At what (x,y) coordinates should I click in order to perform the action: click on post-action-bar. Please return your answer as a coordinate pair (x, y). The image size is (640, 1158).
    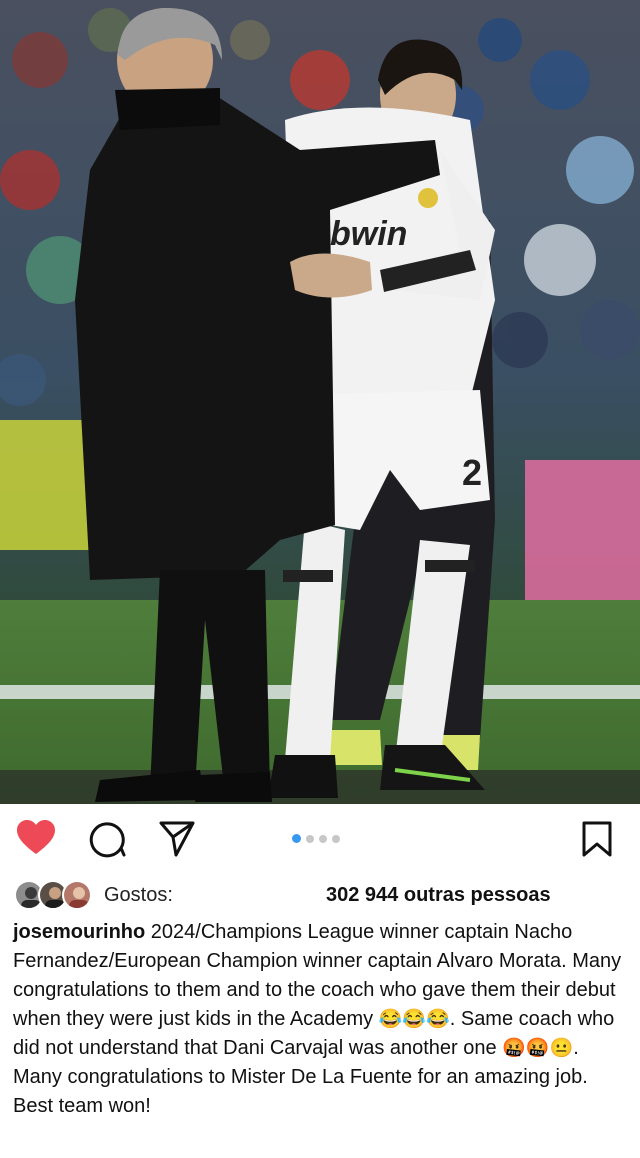
    Looking at the image, I should click on (320, 841).